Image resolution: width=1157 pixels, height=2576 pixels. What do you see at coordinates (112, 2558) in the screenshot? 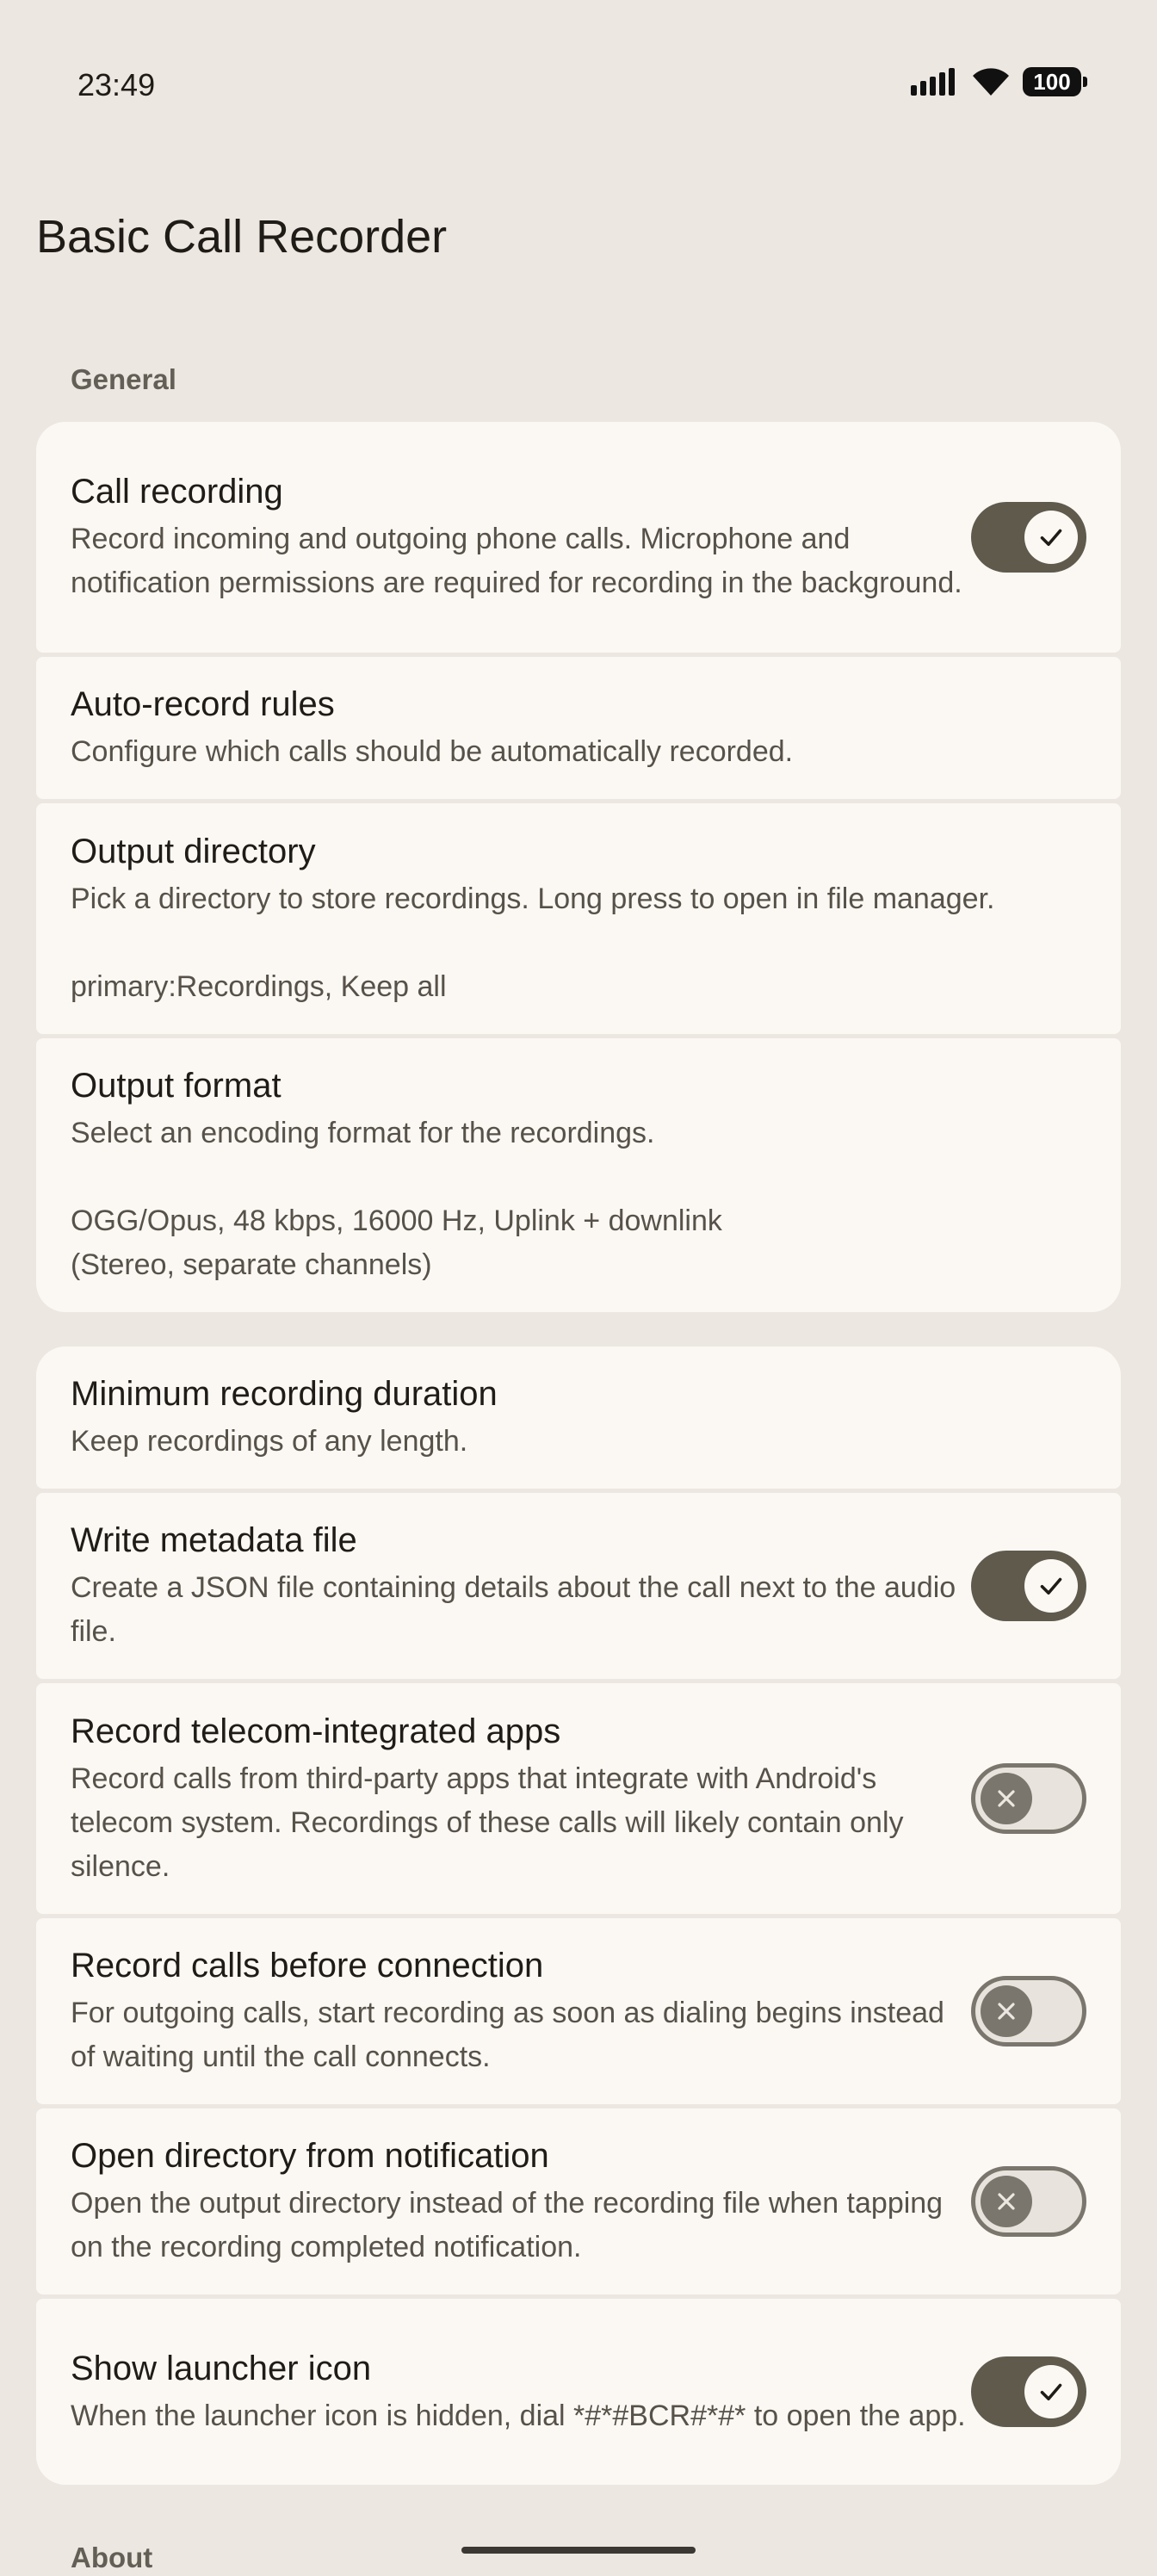
I see `section-header-about: About` at bounding box center [112, 2558].